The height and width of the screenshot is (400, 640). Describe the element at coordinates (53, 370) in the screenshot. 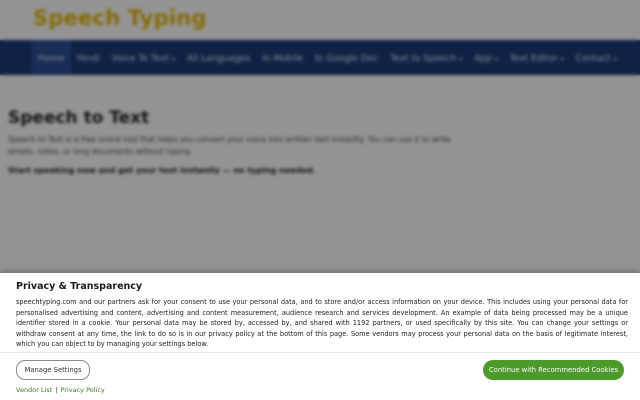

I see `manage-settings-button: Manage Settings` at that location.